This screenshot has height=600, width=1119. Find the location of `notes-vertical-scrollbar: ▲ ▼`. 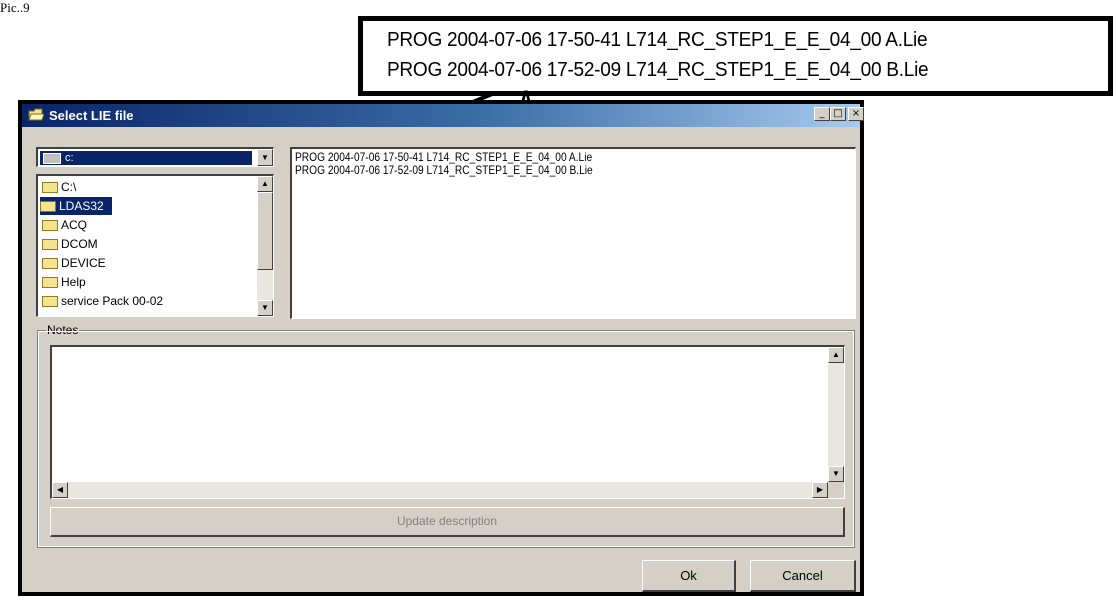

notes-vertical-scrollbar: ▲ ▼ is located at coordinates (836, 414).